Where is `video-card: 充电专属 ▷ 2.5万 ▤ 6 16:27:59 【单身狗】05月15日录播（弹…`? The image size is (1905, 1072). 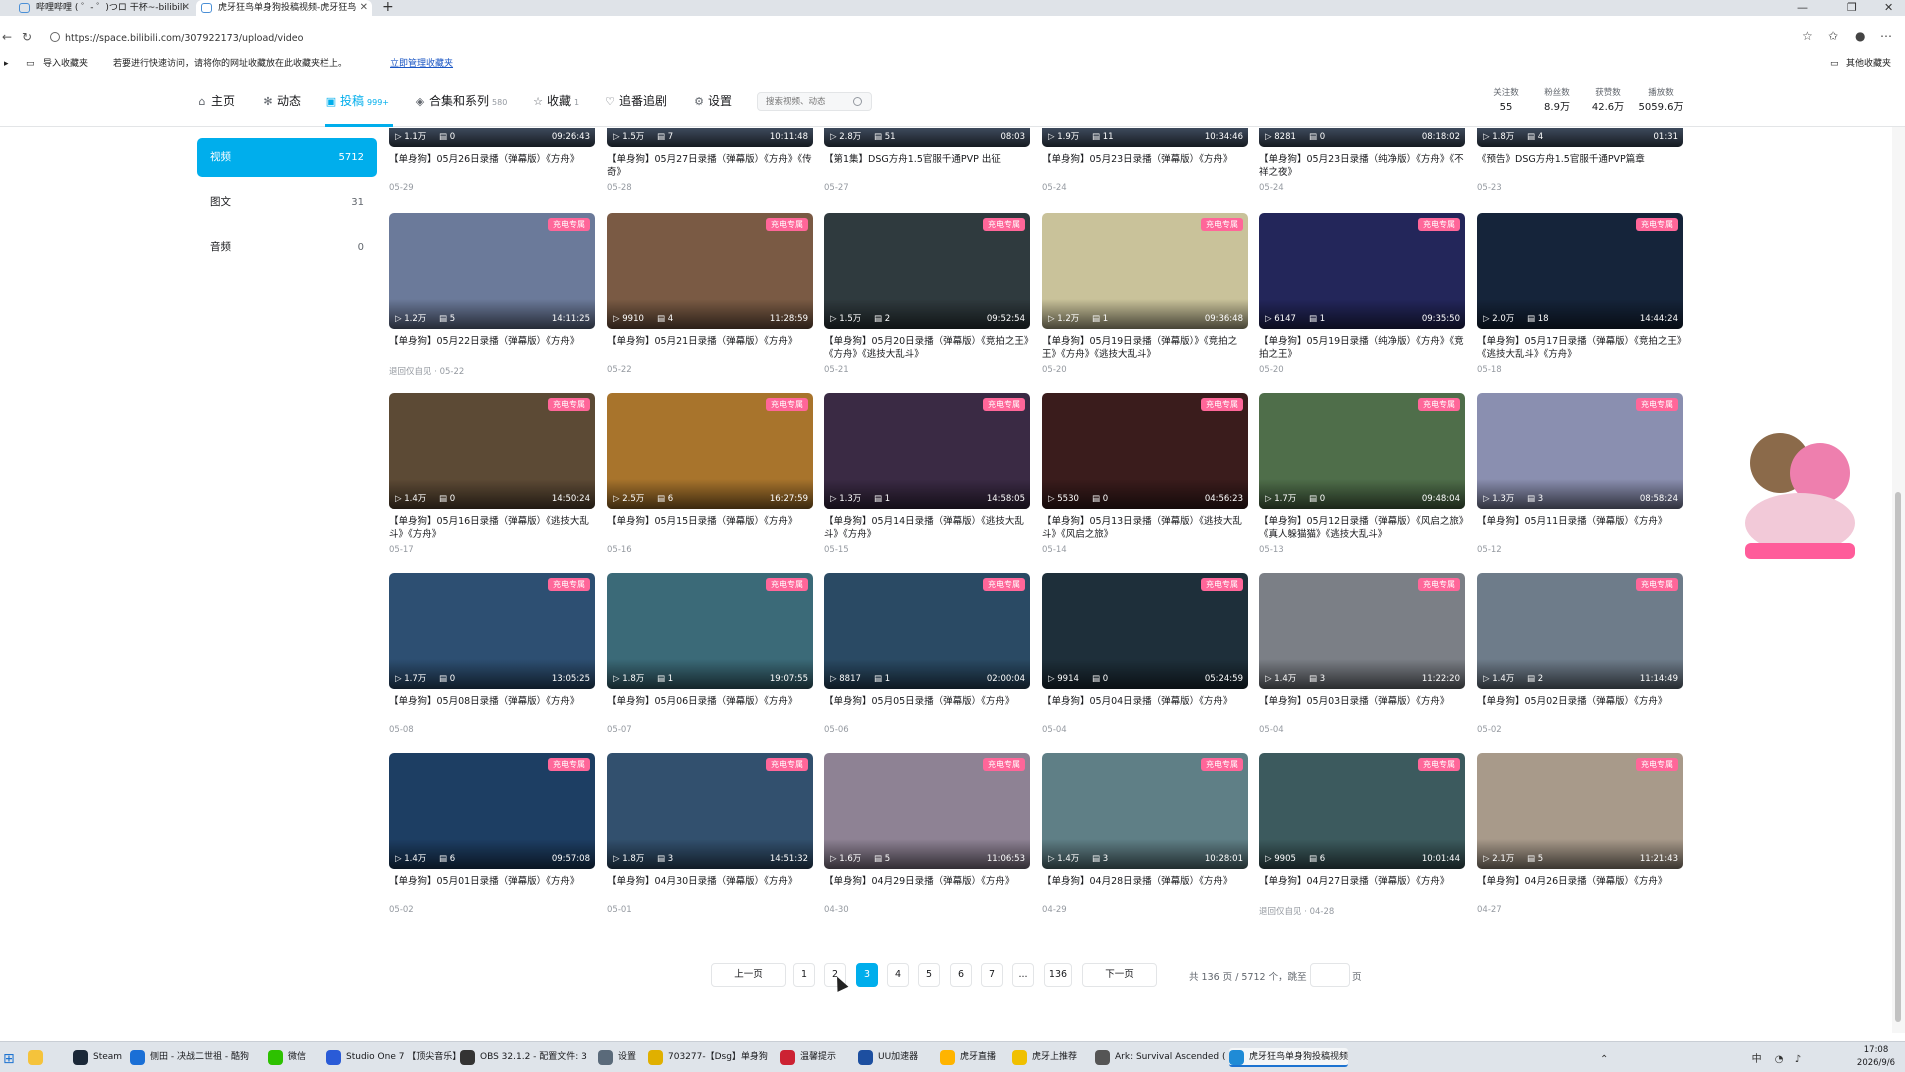
video-card: 充电专属 ▷ 2.5万 ▤ 6 16:27:59 【单身狗】05月15日录播（弹… is located at coordinates (710, 474).